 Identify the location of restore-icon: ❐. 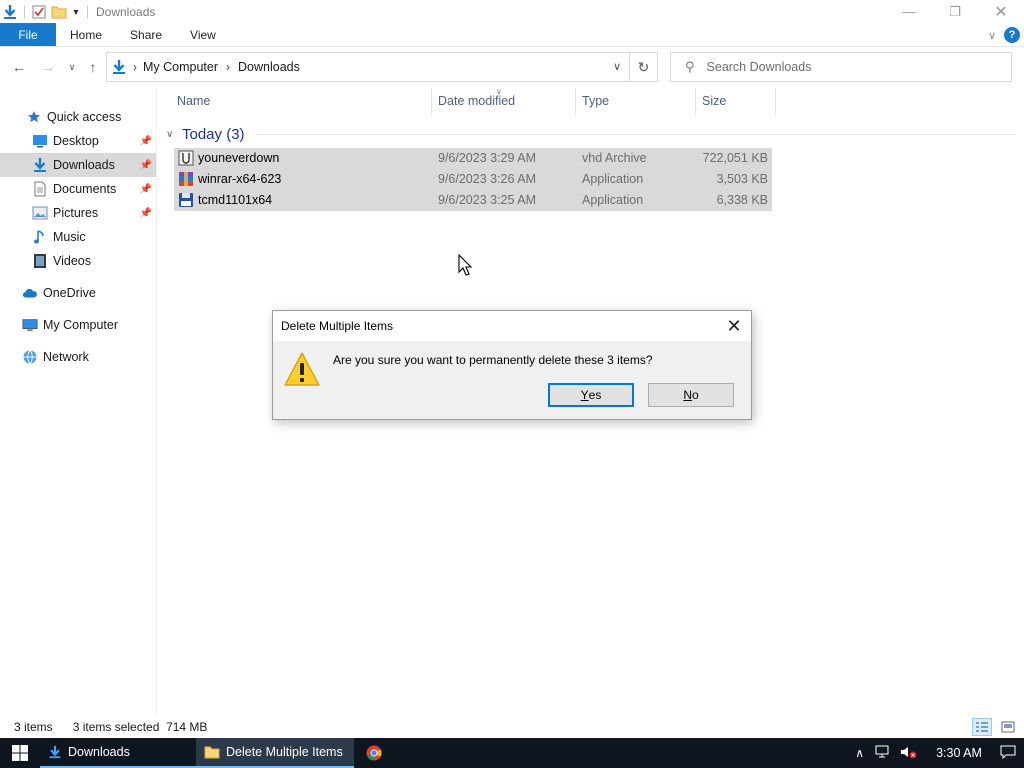
(955, 11).